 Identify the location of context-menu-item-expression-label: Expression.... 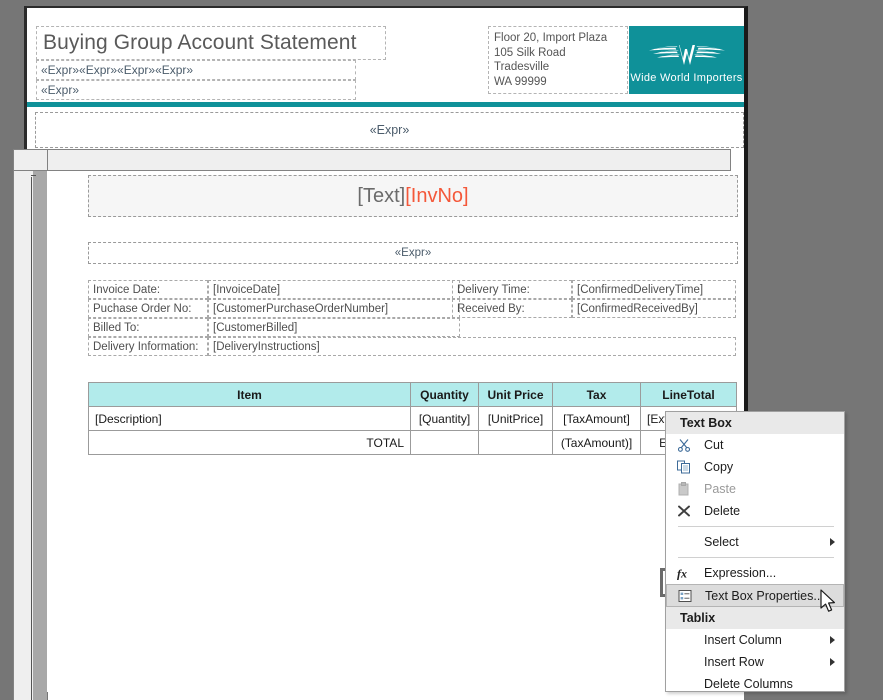
(740, 573).